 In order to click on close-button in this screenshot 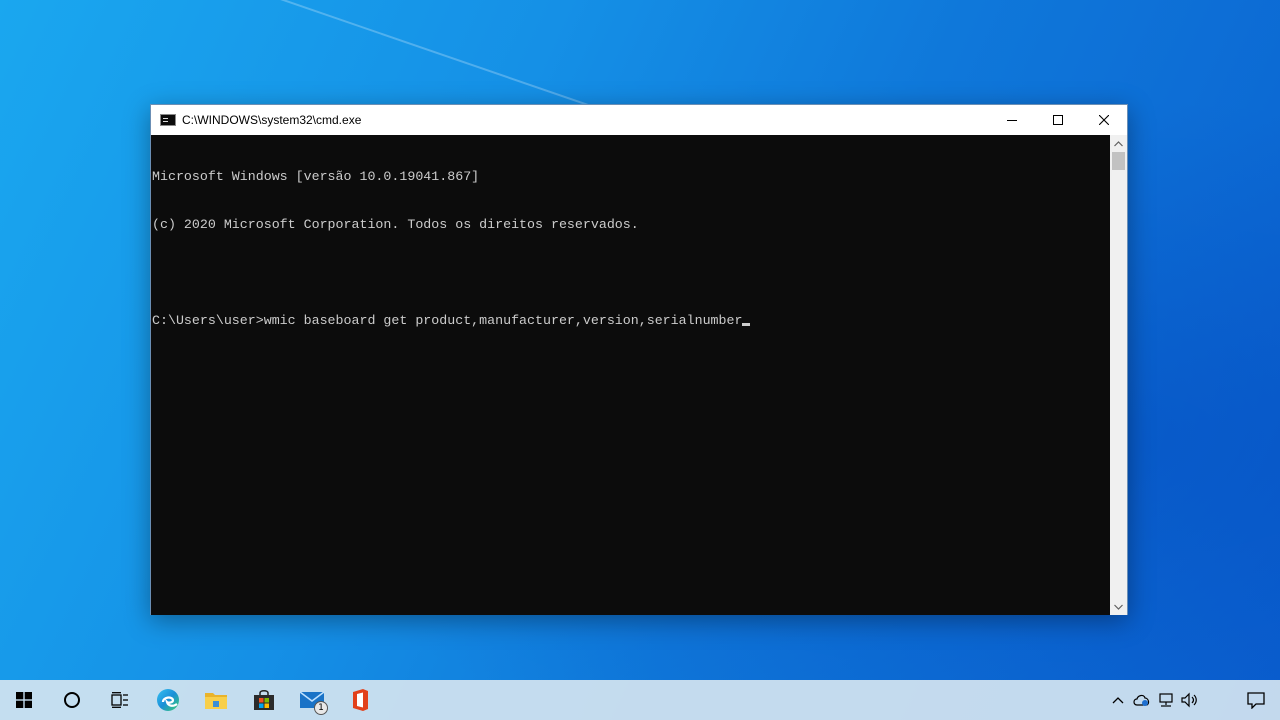, I will do `click(1104, 120)`.